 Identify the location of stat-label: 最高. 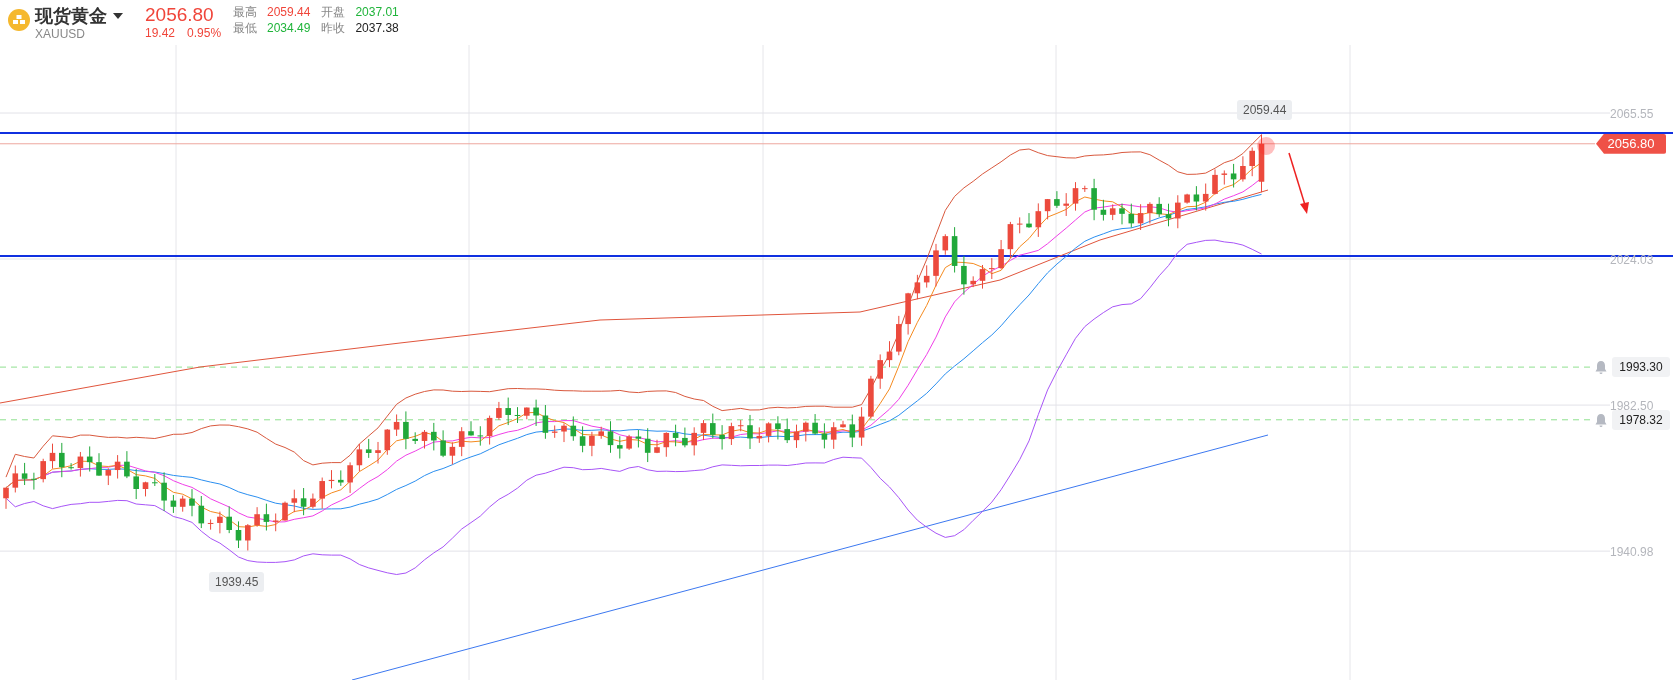
(245, 12).